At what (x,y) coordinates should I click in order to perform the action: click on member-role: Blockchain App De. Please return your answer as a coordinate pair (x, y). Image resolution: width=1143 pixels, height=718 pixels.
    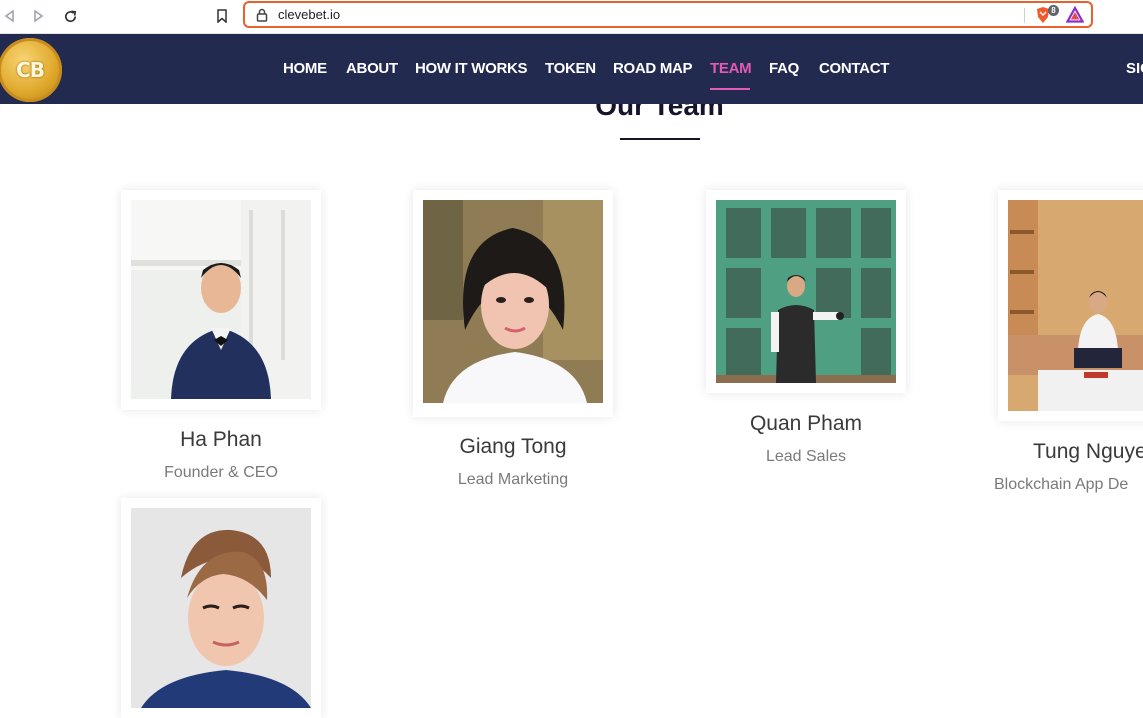
    Looking at the image, I should click on (1061, 484).